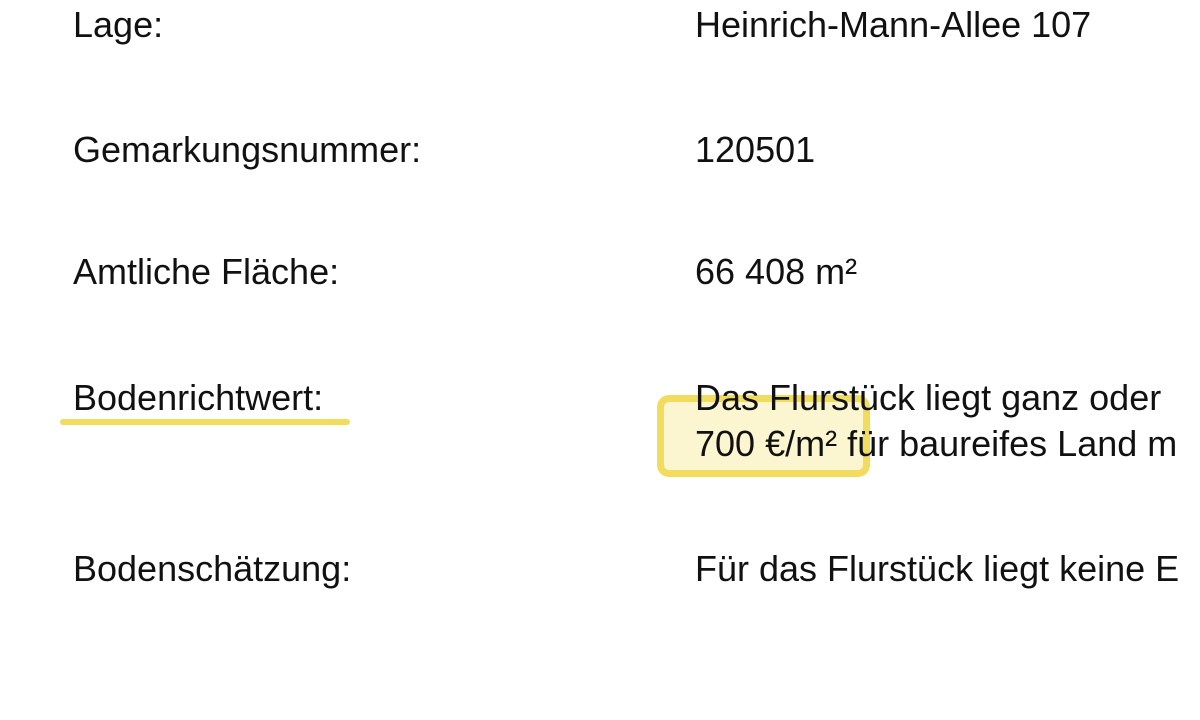 Image resolution: width=1200 pixels, height=720 pixels. Describe the element at coordinates (776, 271) in the screenshot. I see `amtliche-flaeche-value: 66 408 m²` at that location.